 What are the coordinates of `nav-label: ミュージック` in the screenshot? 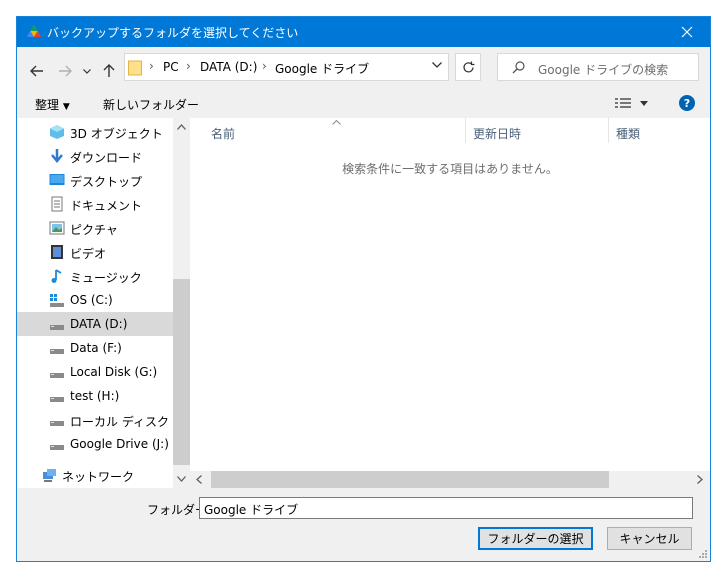 It's located at (106, 278).